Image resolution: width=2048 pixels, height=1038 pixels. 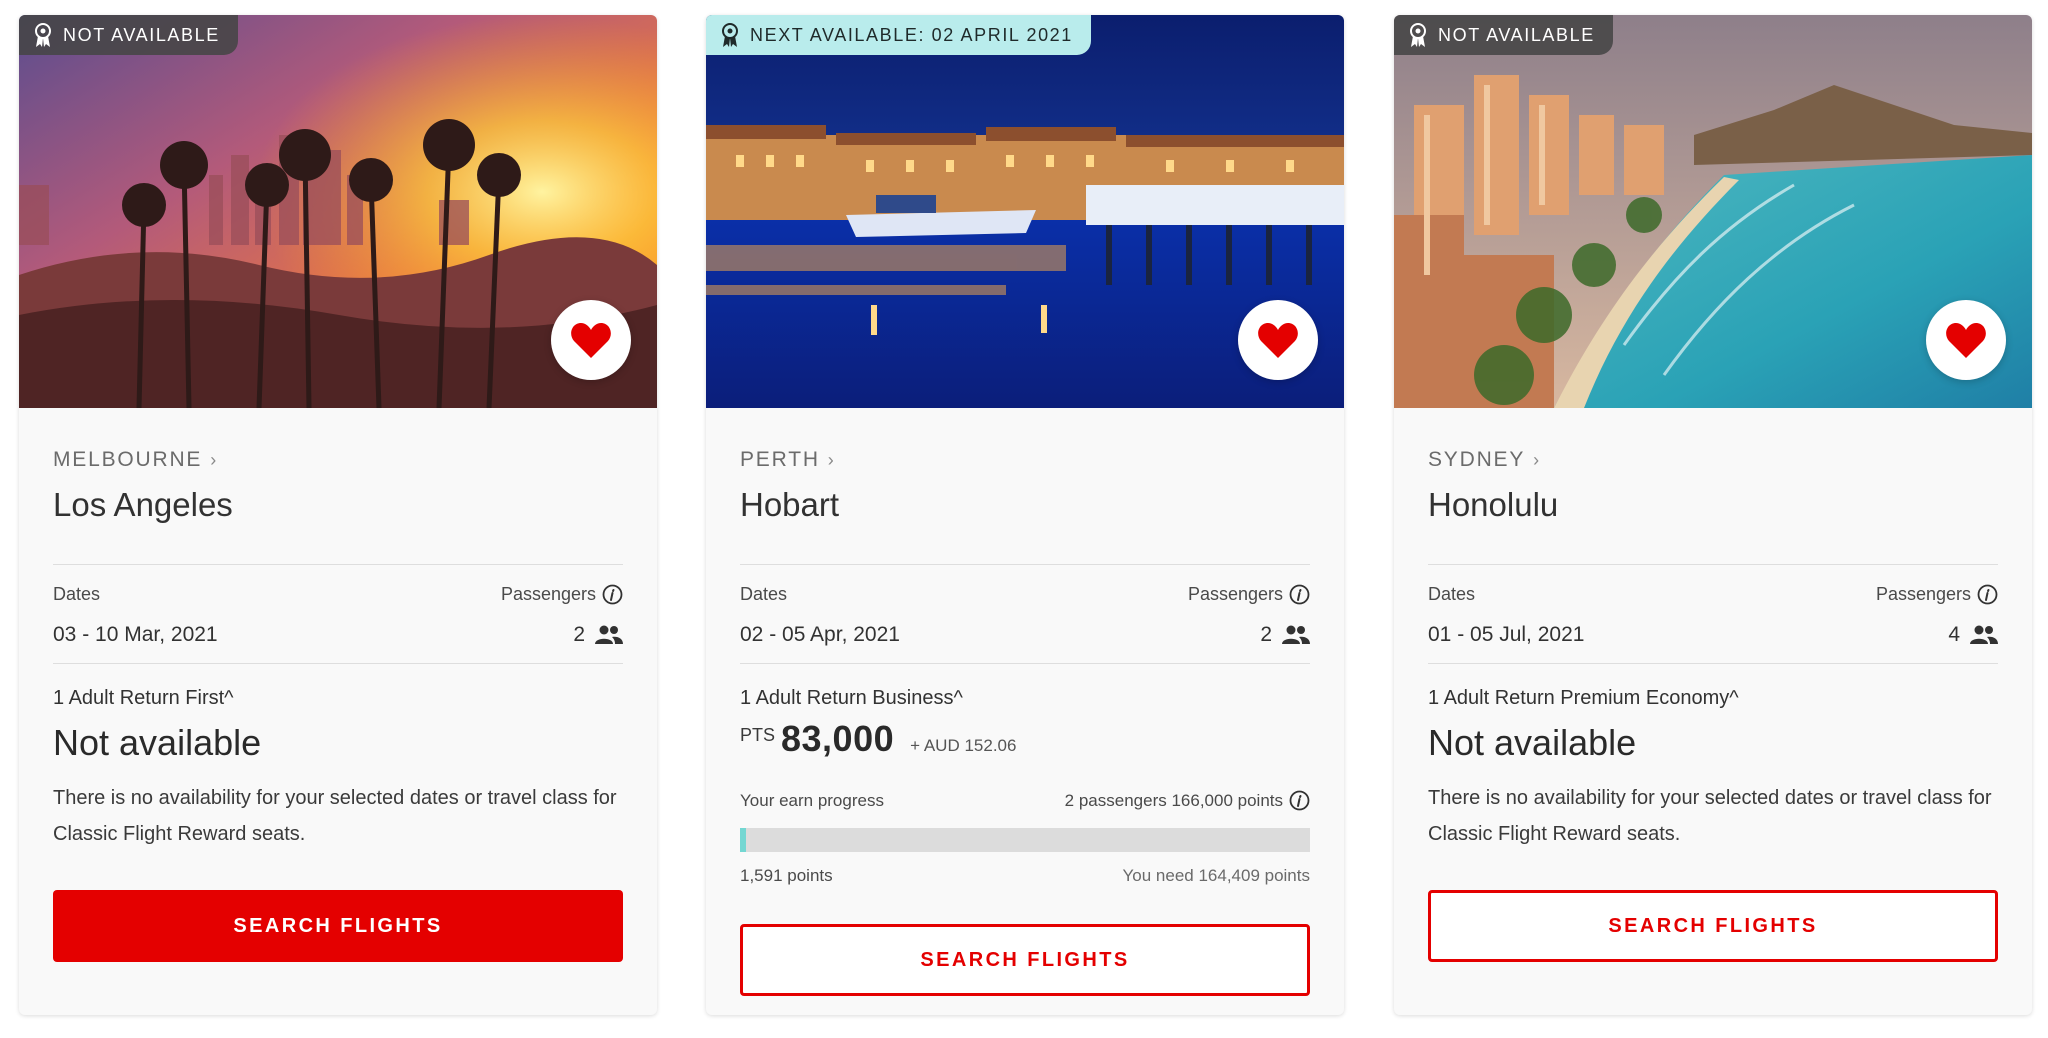 What do you see at coordinates (1025, 876) in the screenshot?
I see `points-row: 1,591 points You need 164,409 points` at bounding box center [1025, 876].